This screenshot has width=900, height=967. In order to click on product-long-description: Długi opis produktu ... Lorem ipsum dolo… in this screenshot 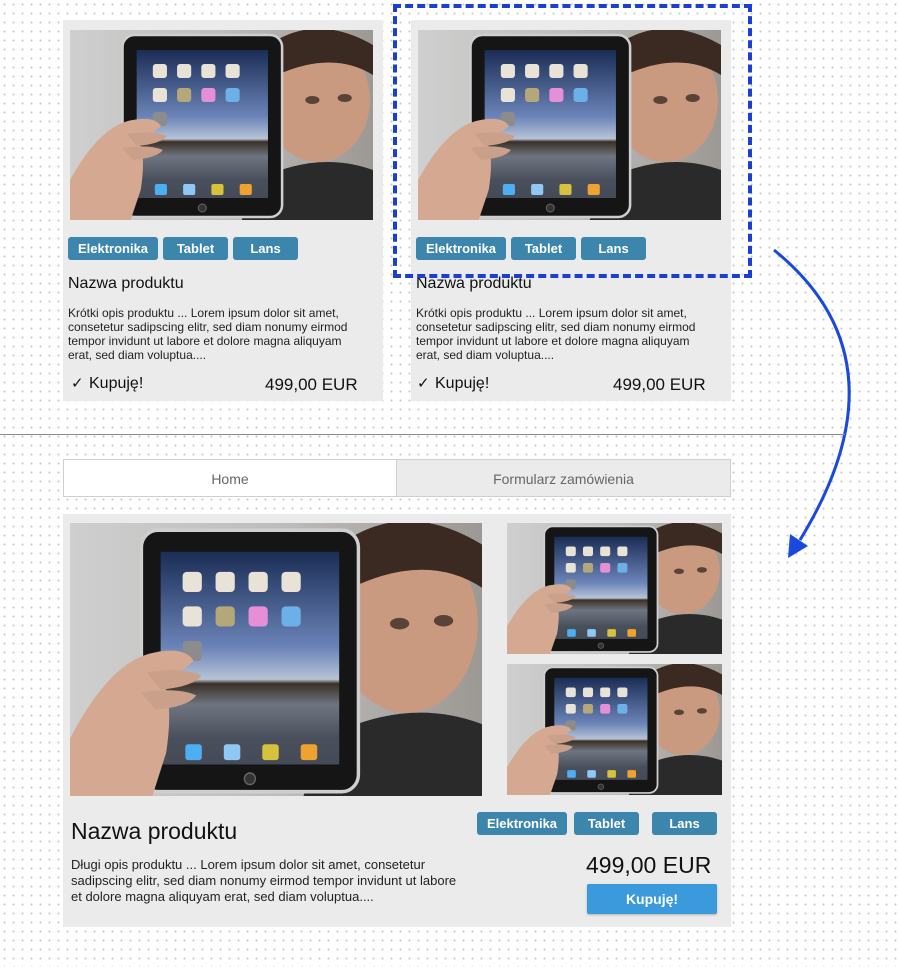, I will do `click(264, 880)`.